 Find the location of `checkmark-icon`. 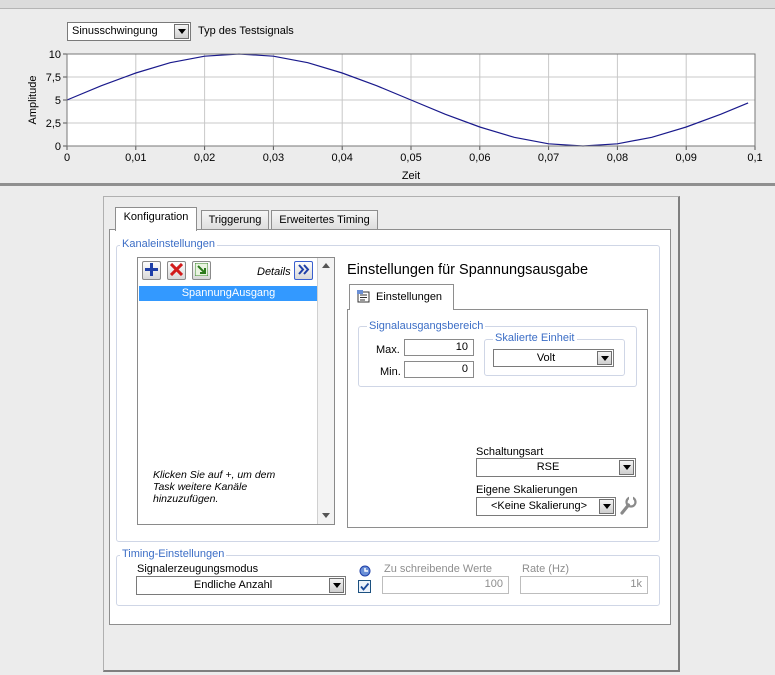

checkmark-icon is located at coordinates (365, 586).